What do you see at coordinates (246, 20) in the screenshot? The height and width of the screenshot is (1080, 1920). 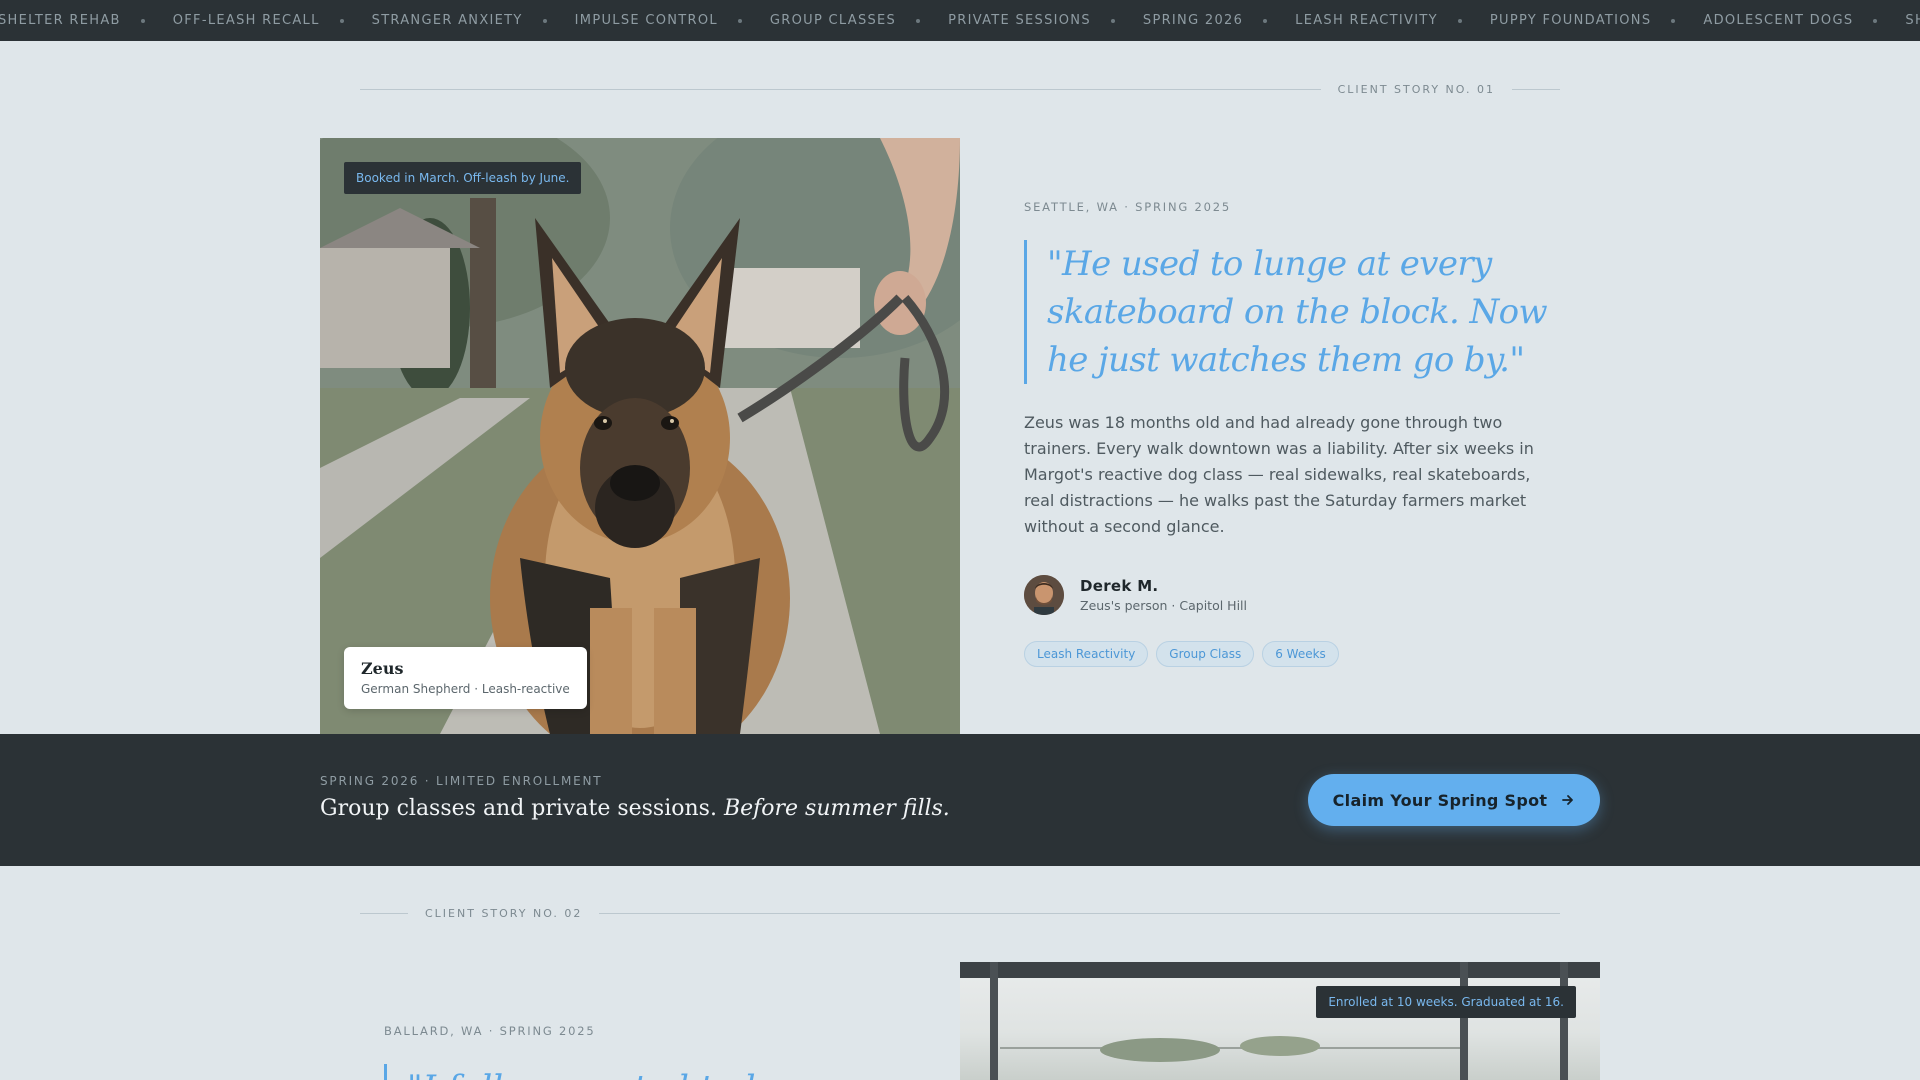 I see `ticker-item-label: OFF-LEASH RECALL` at bounding box center [246, 20].